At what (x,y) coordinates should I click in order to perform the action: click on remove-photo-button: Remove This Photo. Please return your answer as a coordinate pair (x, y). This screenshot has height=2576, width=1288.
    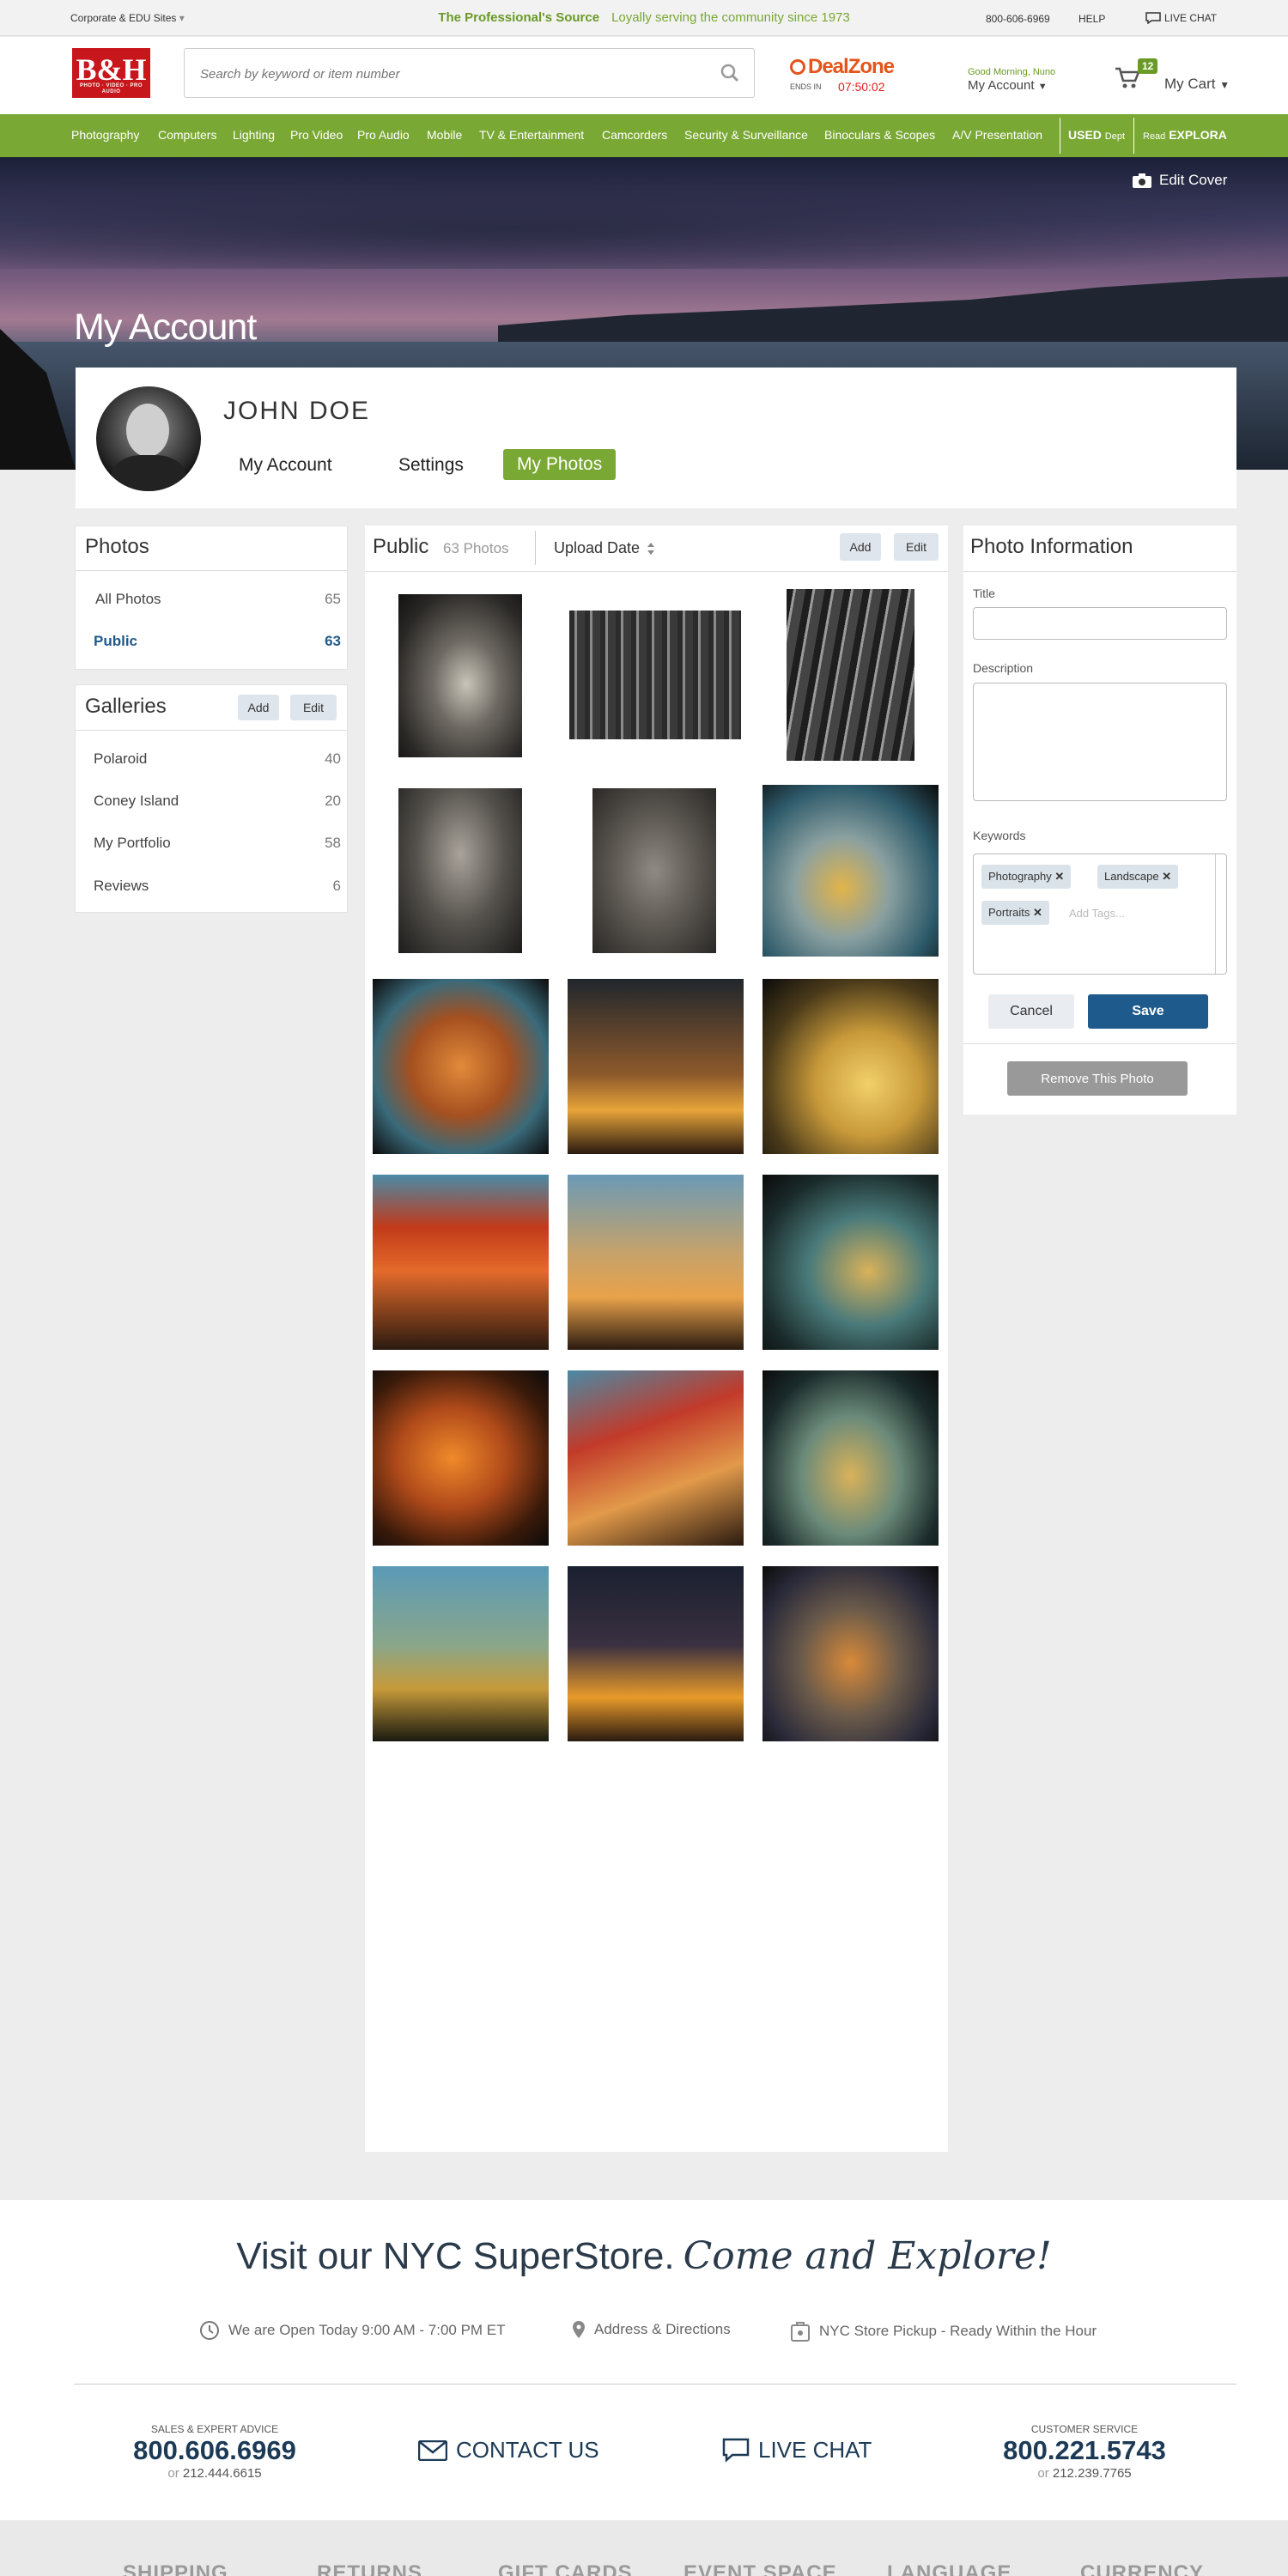
    Looking at the image, I should click on (1097, 1078).